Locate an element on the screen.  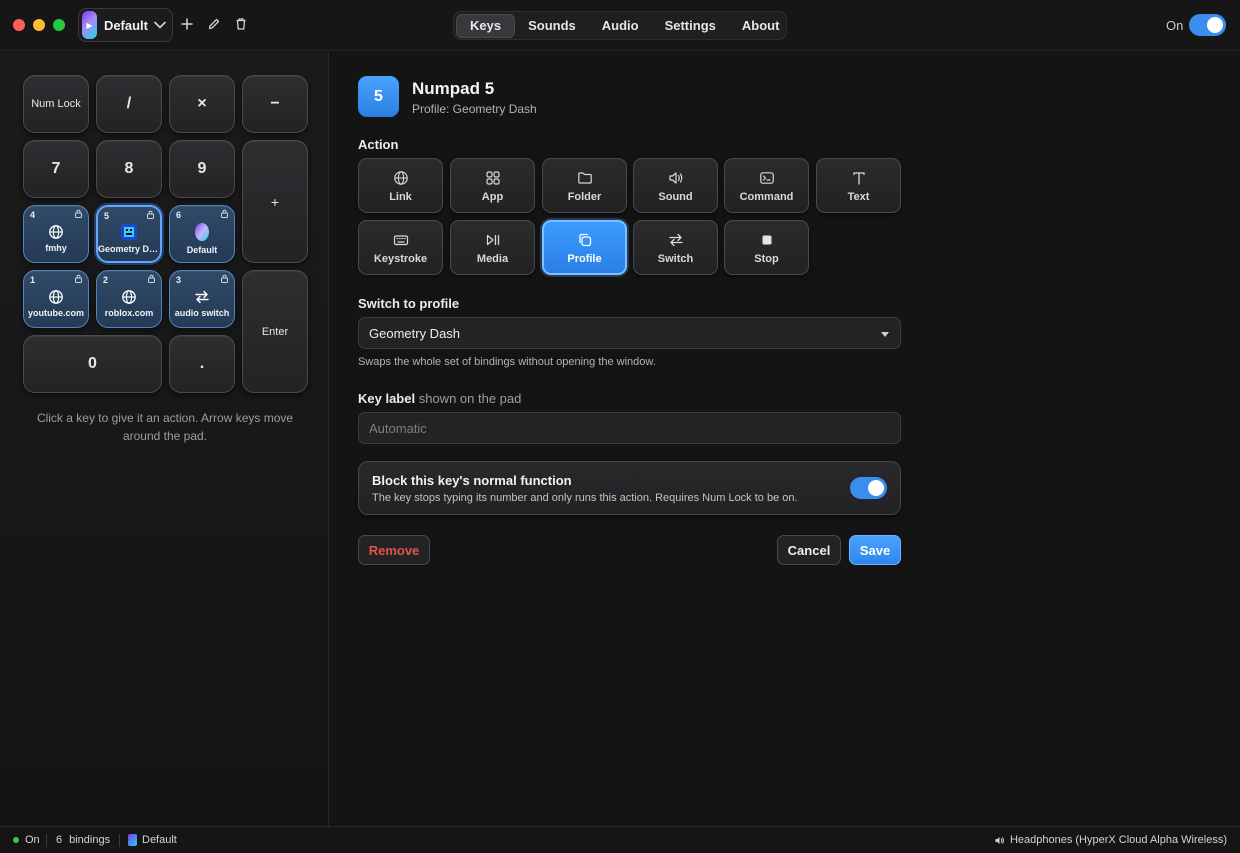
action-label: Keystroke is located at coordinates (400, 258).